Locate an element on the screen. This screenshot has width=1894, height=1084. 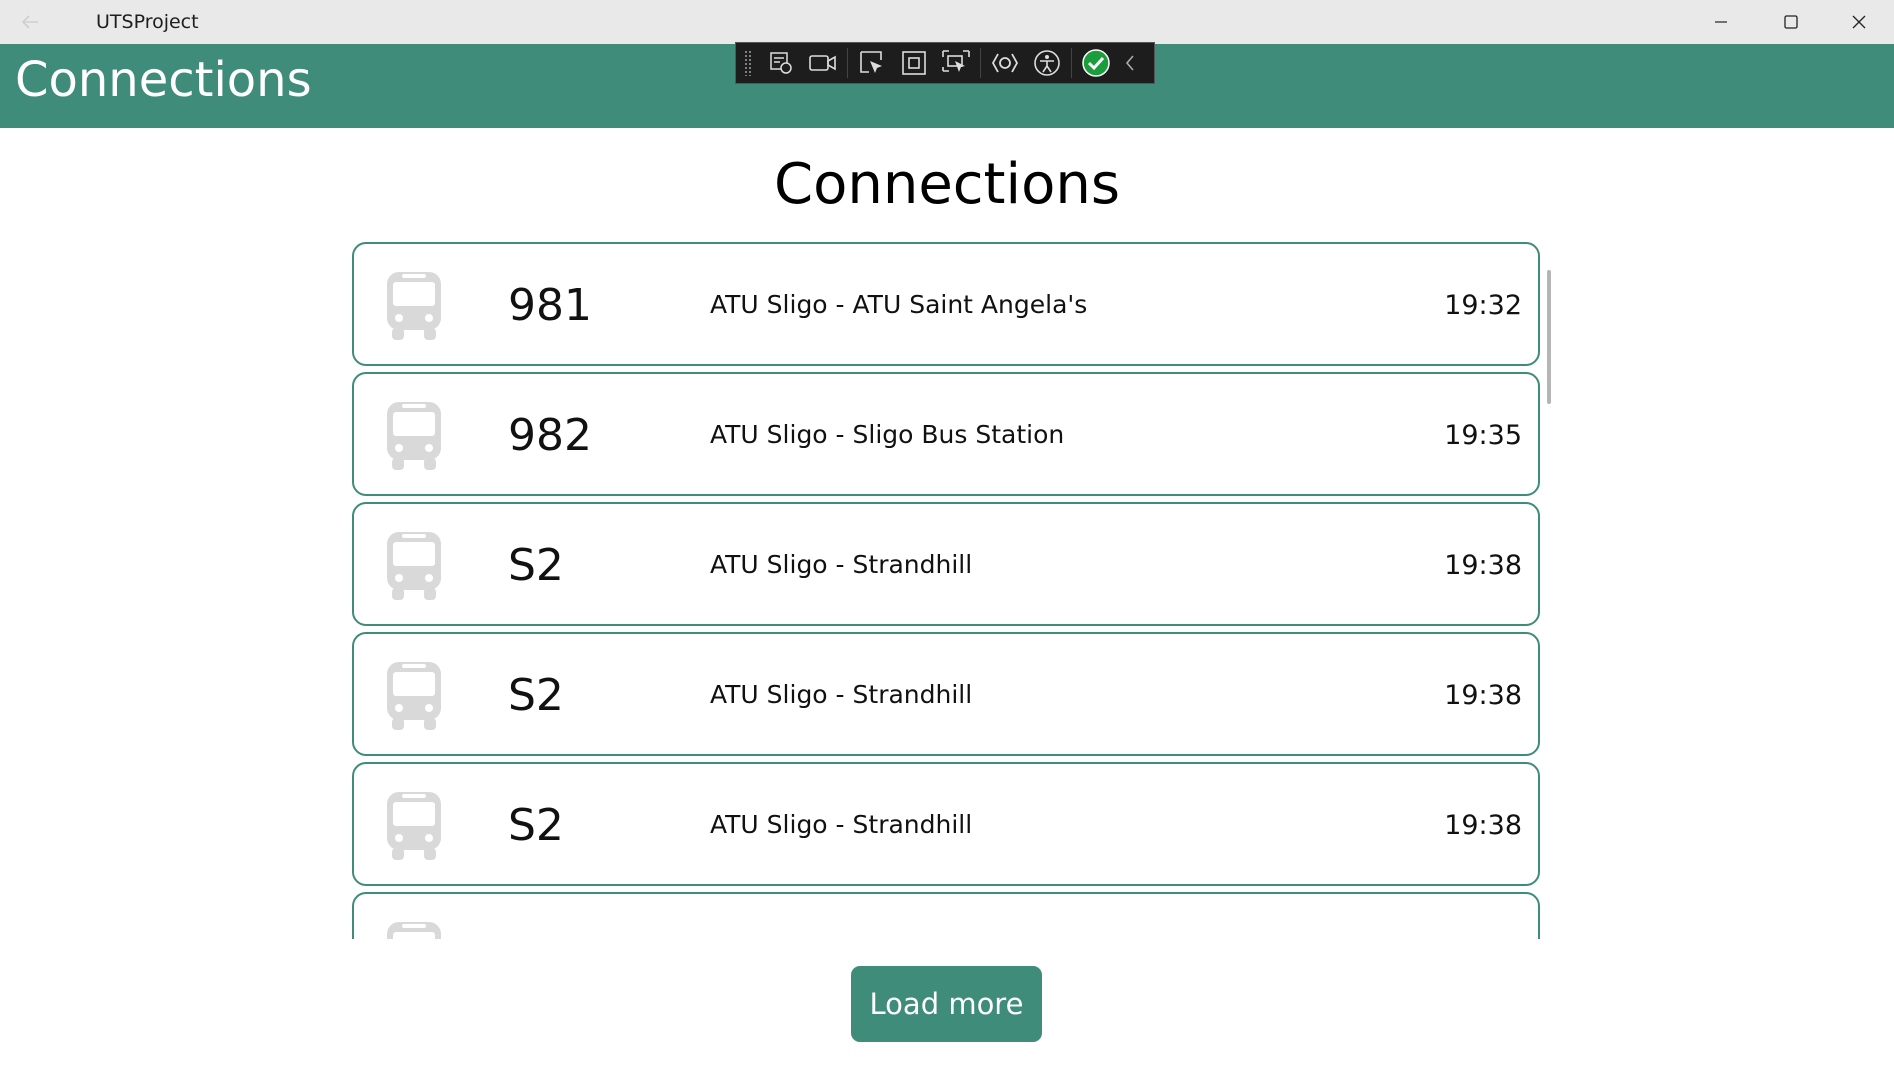
debug-toolbar is located at coordinates (945, 63).